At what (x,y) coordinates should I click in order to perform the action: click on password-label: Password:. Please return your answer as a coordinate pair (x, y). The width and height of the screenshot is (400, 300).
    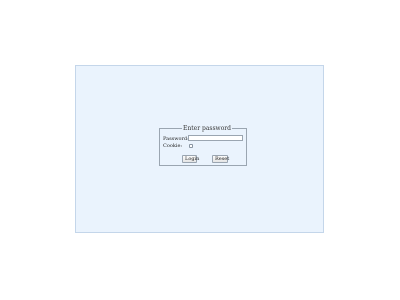
    Looking at the image, I should click on (176, 139).